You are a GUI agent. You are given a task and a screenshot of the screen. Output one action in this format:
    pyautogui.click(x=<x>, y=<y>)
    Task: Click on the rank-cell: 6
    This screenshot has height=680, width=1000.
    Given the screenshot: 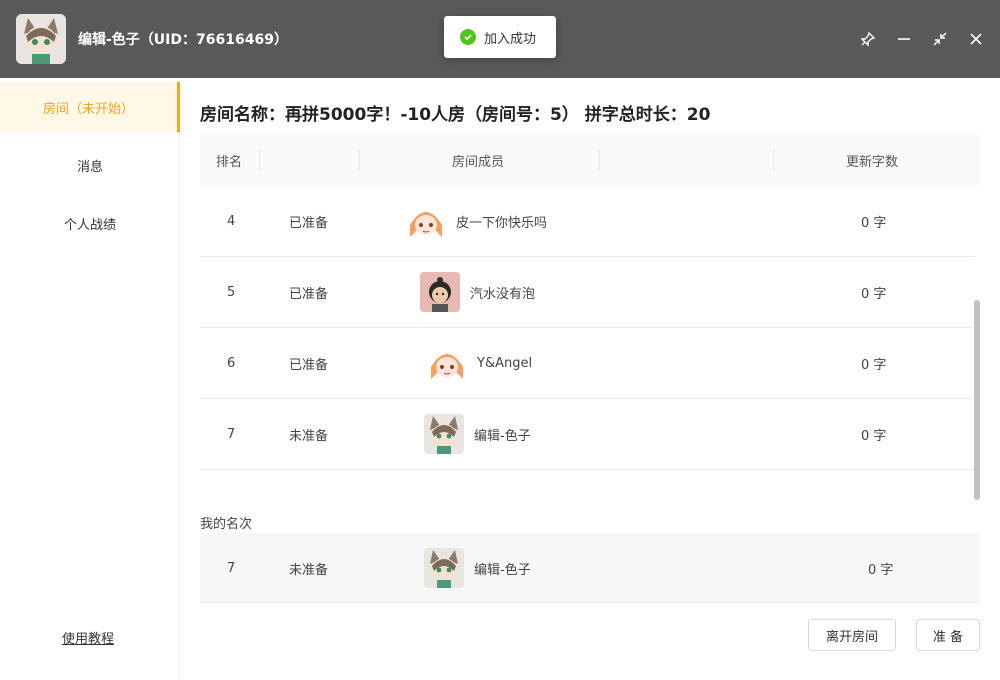 What is the action you would take?
    pyautogui.click(x=231, y=363)
    